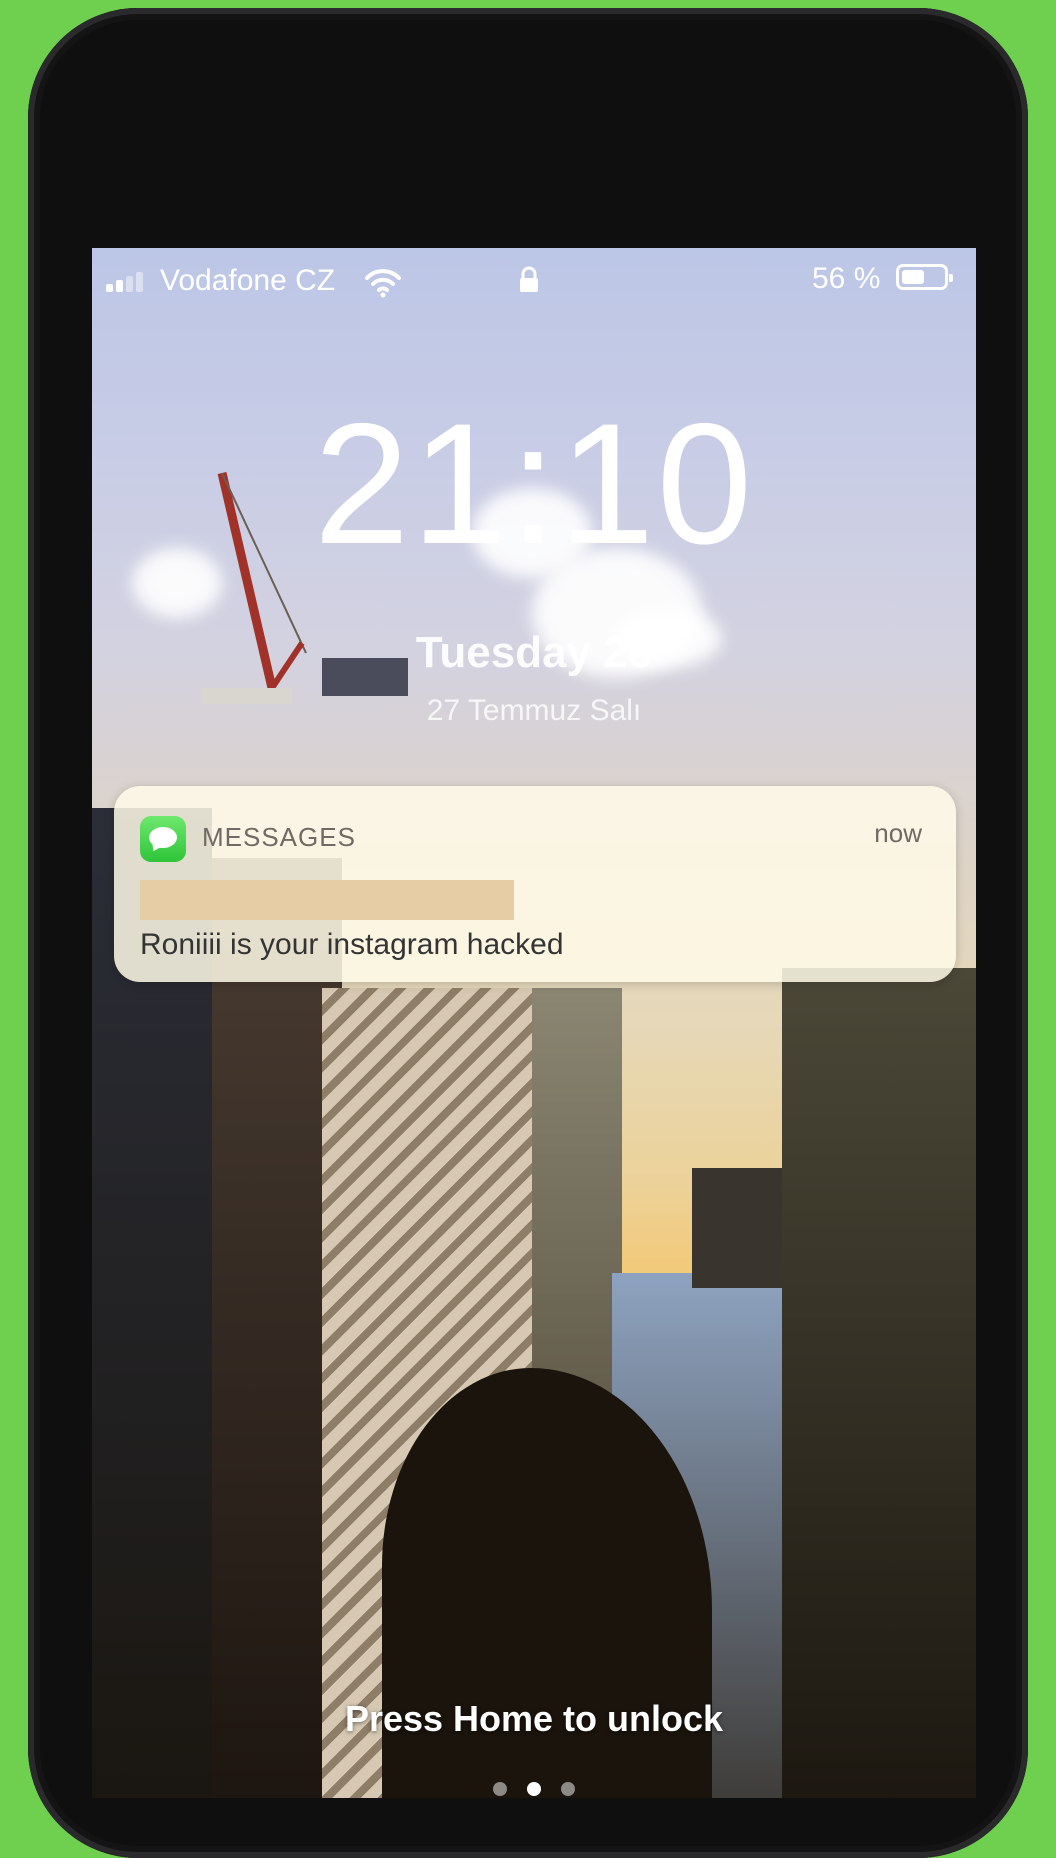  I want to click on page-indicator, so click(534, 1789).